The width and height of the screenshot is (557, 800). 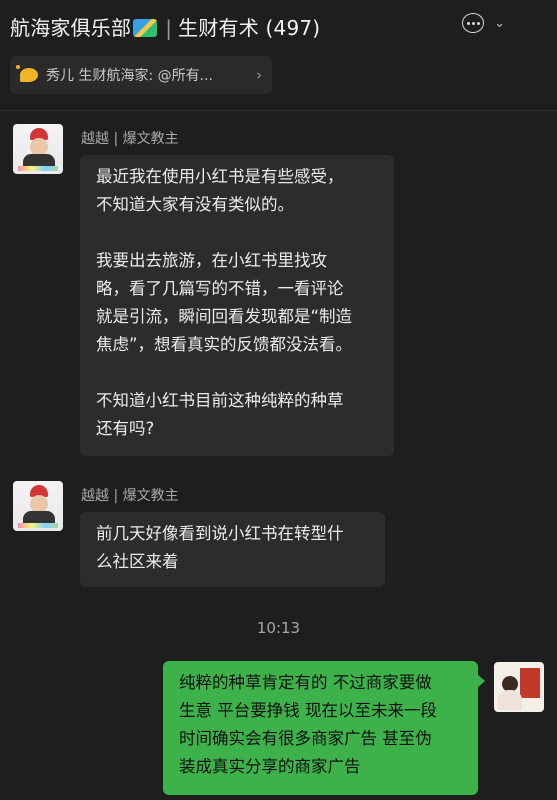 What do you see at coordinates (499, 23) in the screenshot?
I see `chevron-down-icon: ⌄` at bounding box center [499, 23].